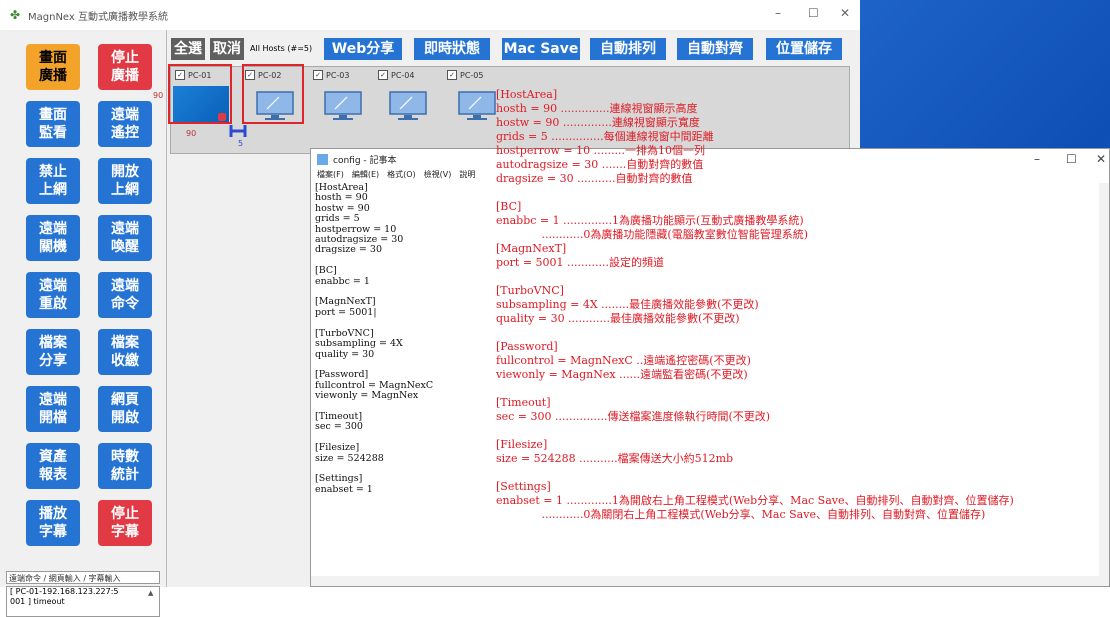 The width and height of the screenshot is (1110, 617). What do you see at coordinates (523, 486) in the screenshot?
I see `annotation-line: [Settings]` at bounding box center [523, 486].